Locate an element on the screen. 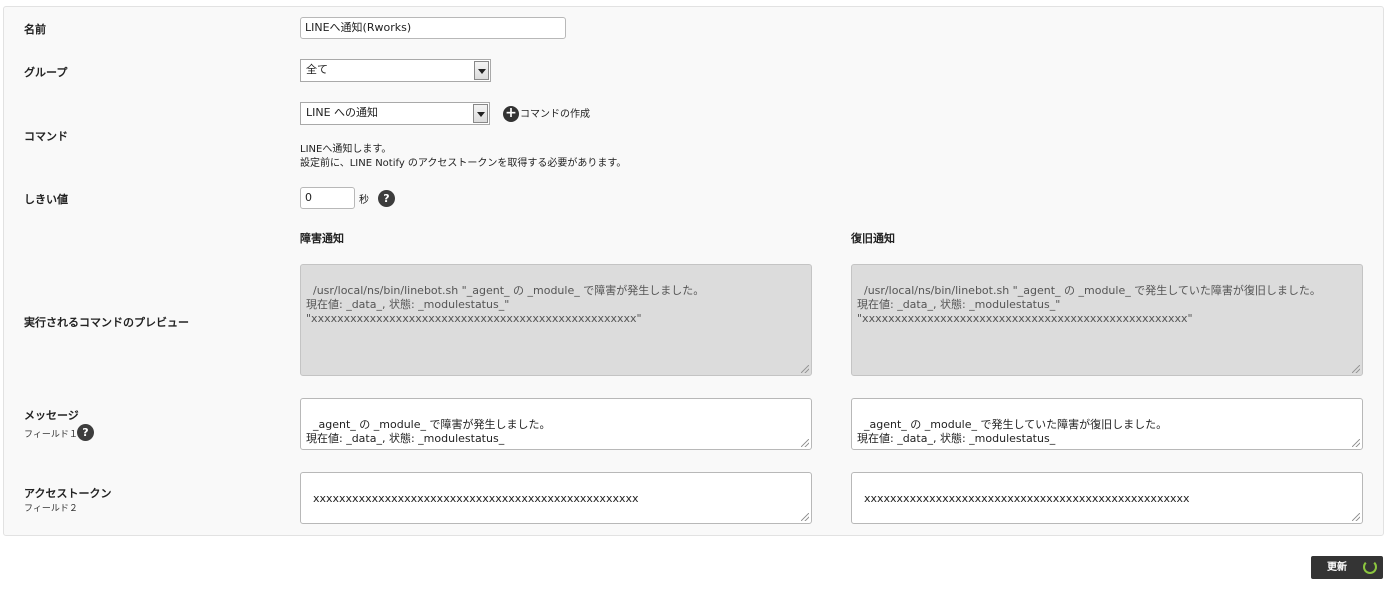 The width and height of the screenshot is (1389, 589). group-select-value: 全て is located at coordinates (317, 69).